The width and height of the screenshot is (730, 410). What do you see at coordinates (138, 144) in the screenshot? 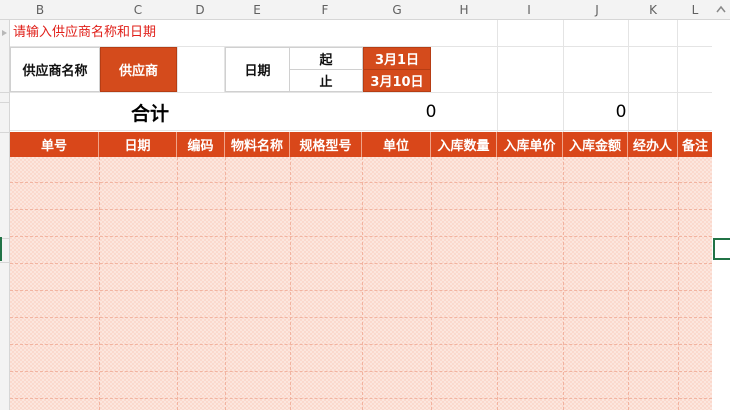
I see `header-date: 日期` at bounding box center [138, 144].